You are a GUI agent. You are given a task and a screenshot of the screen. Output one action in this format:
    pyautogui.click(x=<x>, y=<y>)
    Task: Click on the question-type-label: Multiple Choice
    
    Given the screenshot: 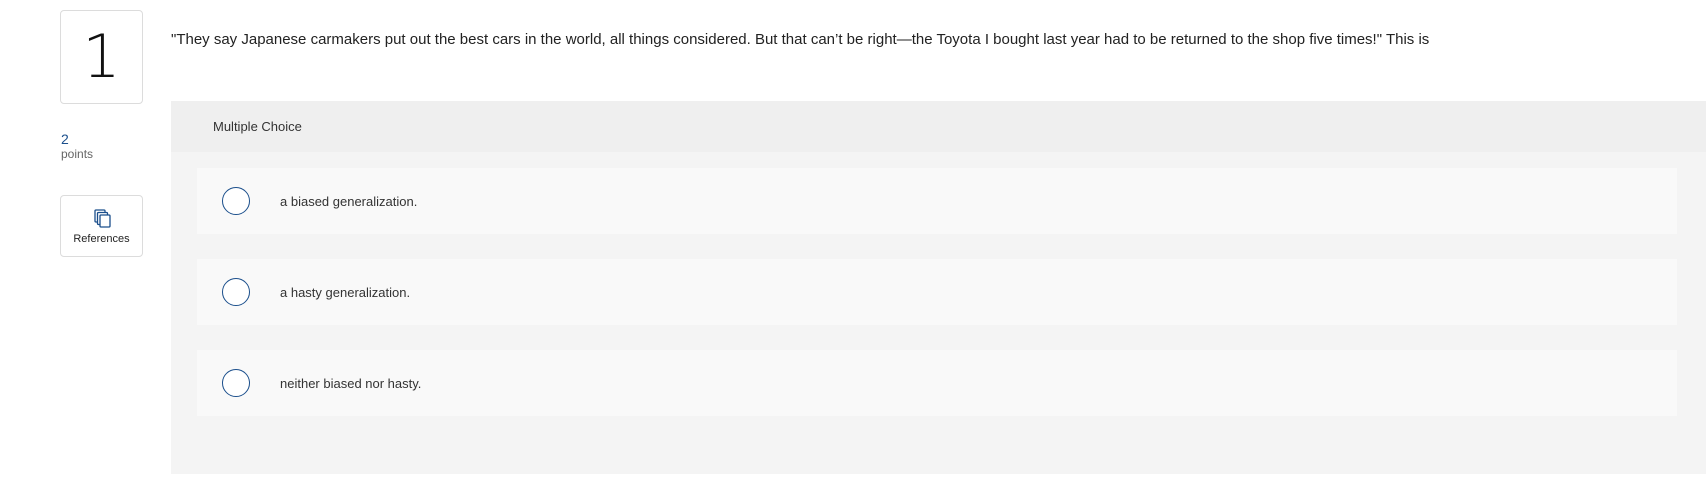 What is the action you would take?
    pyautogui.click(x=257, y=126)
    